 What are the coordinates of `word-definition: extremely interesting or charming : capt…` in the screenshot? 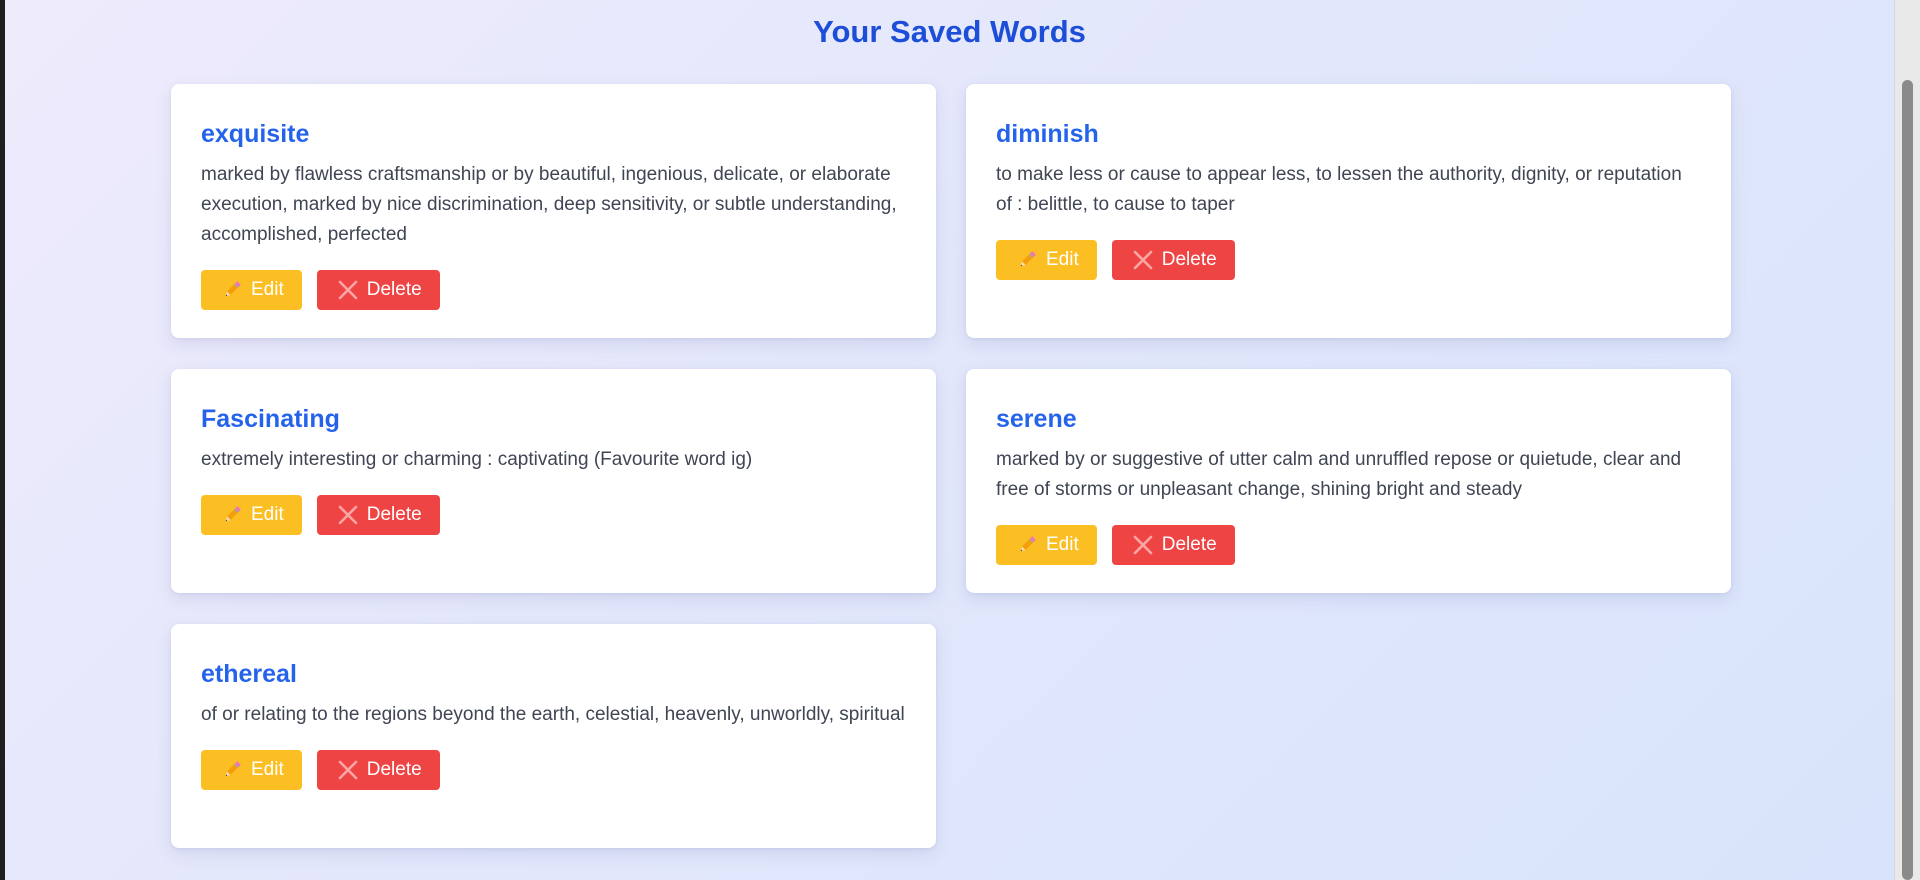 It's located at (477, 459).